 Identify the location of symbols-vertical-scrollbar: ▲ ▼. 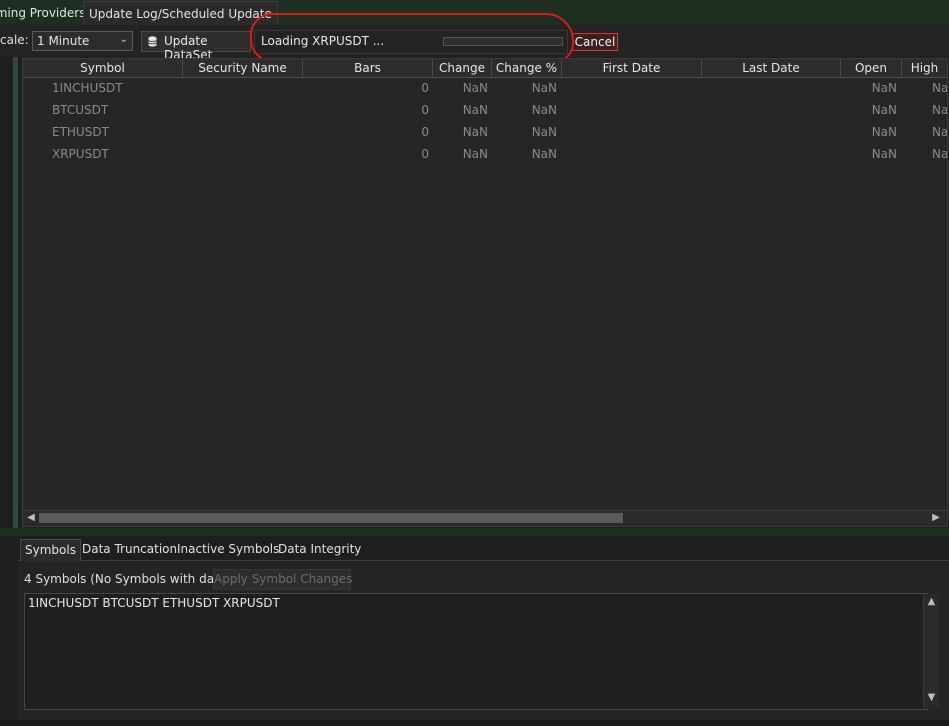
(931, 651).